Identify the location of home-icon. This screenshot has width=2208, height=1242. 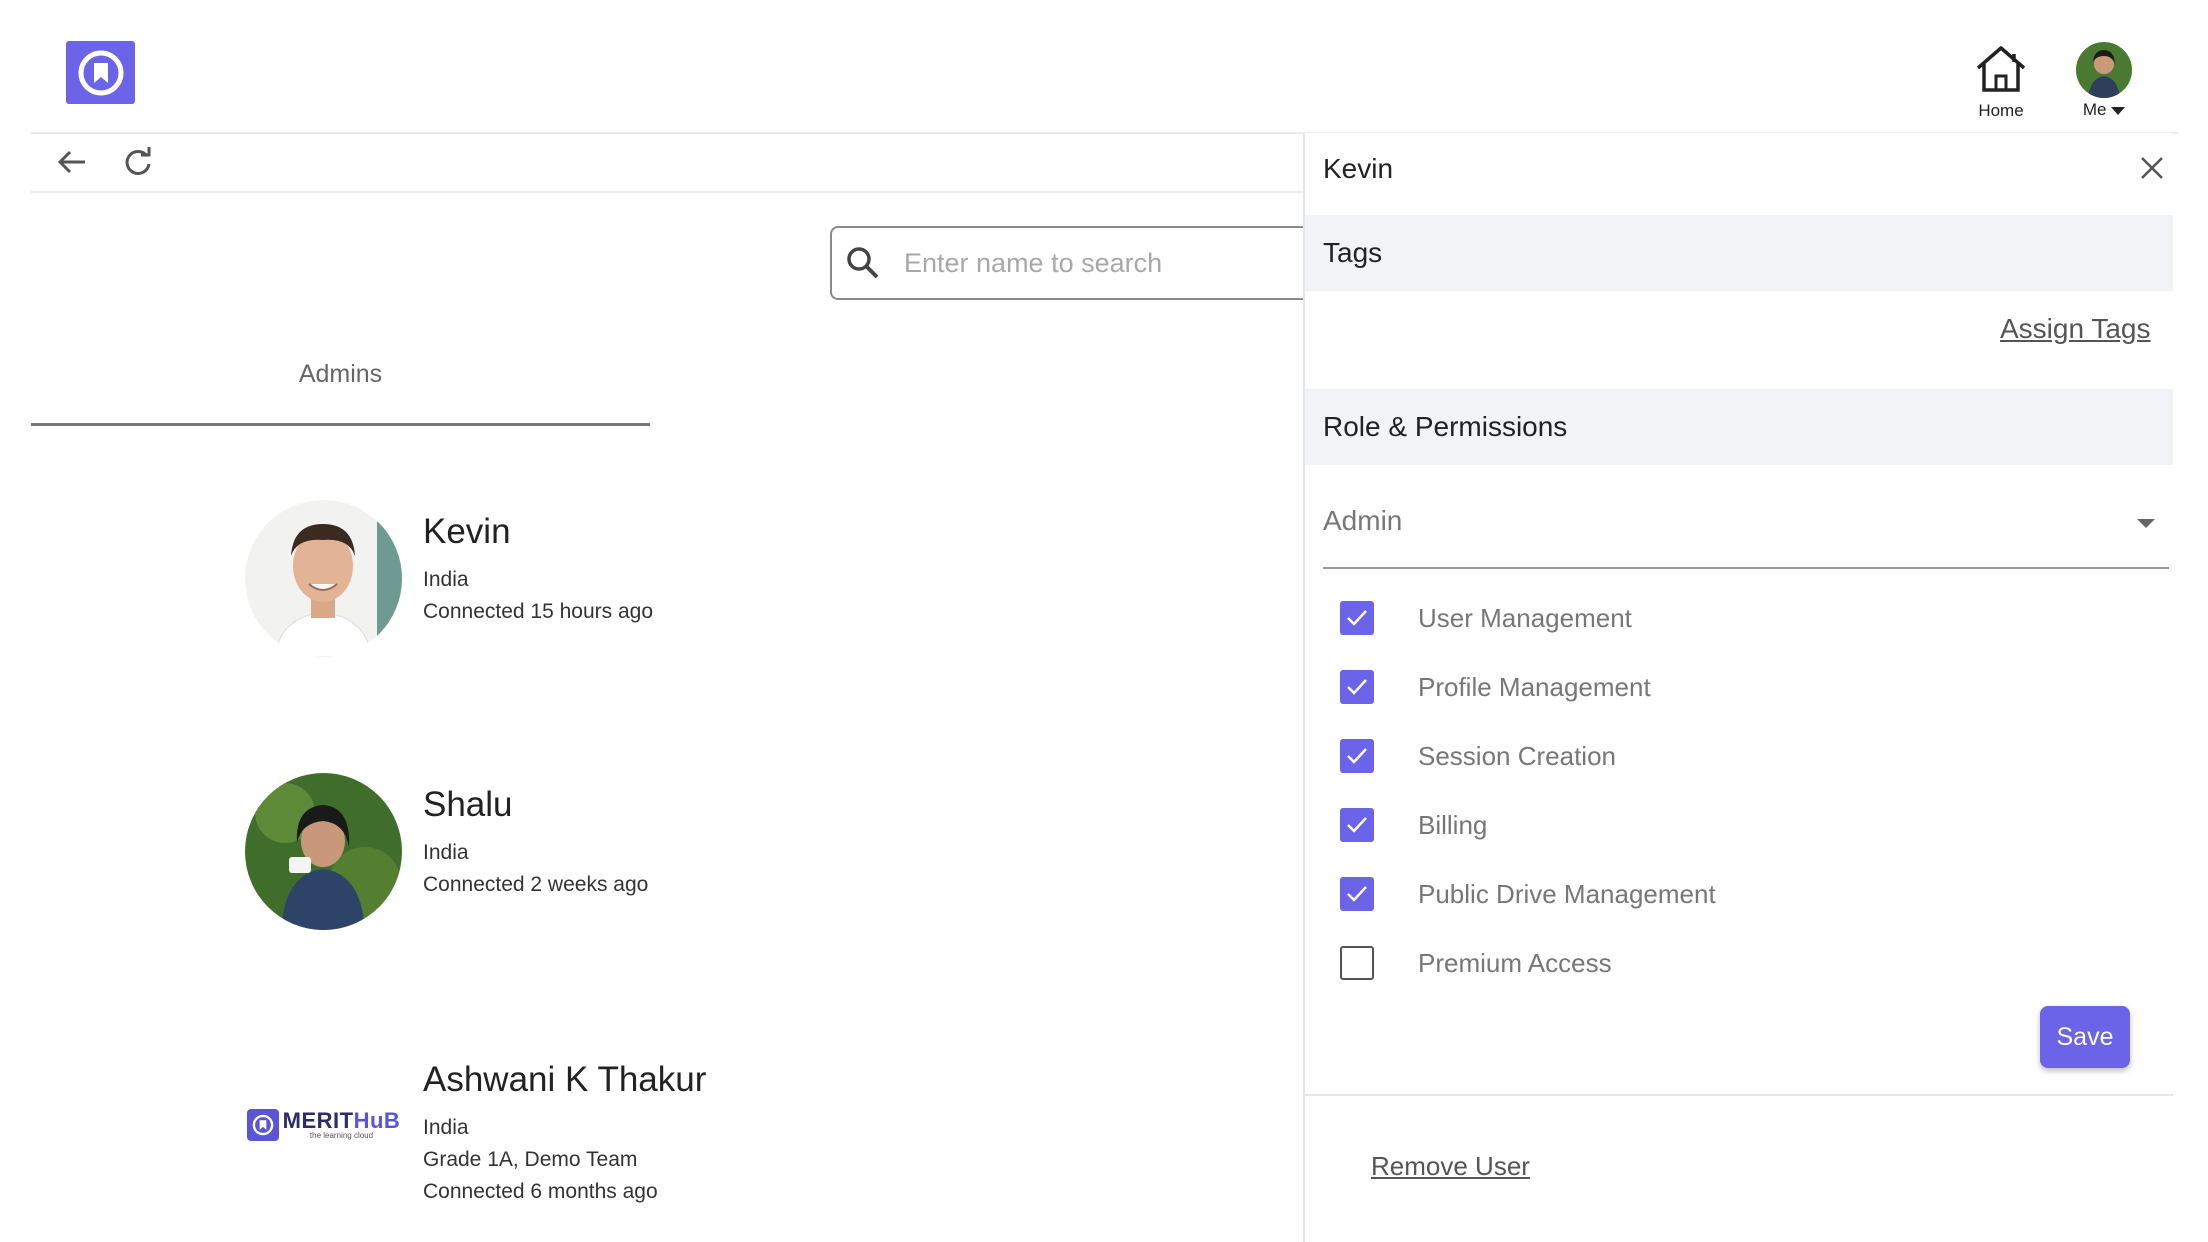
(2001, 69).